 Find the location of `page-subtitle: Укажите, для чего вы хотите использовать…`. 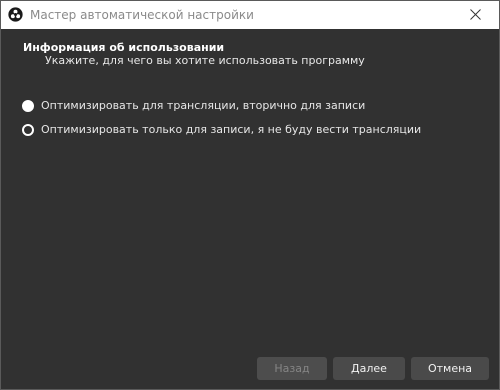

page-subtitle: Укажите, для чего вы хотите использовать… is located at coordinates (205, 60).